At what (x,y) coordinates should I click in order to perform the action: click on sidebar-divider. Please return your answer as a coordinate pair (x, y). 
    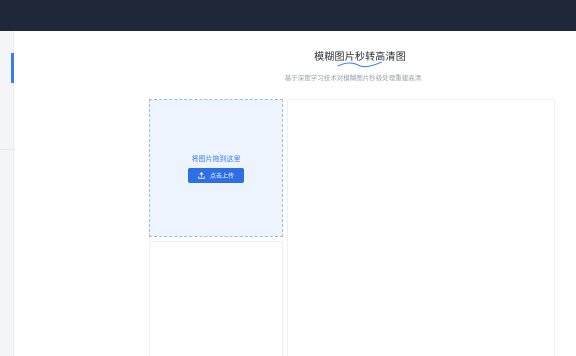
    Looking at the image, I should click on (7, 149).